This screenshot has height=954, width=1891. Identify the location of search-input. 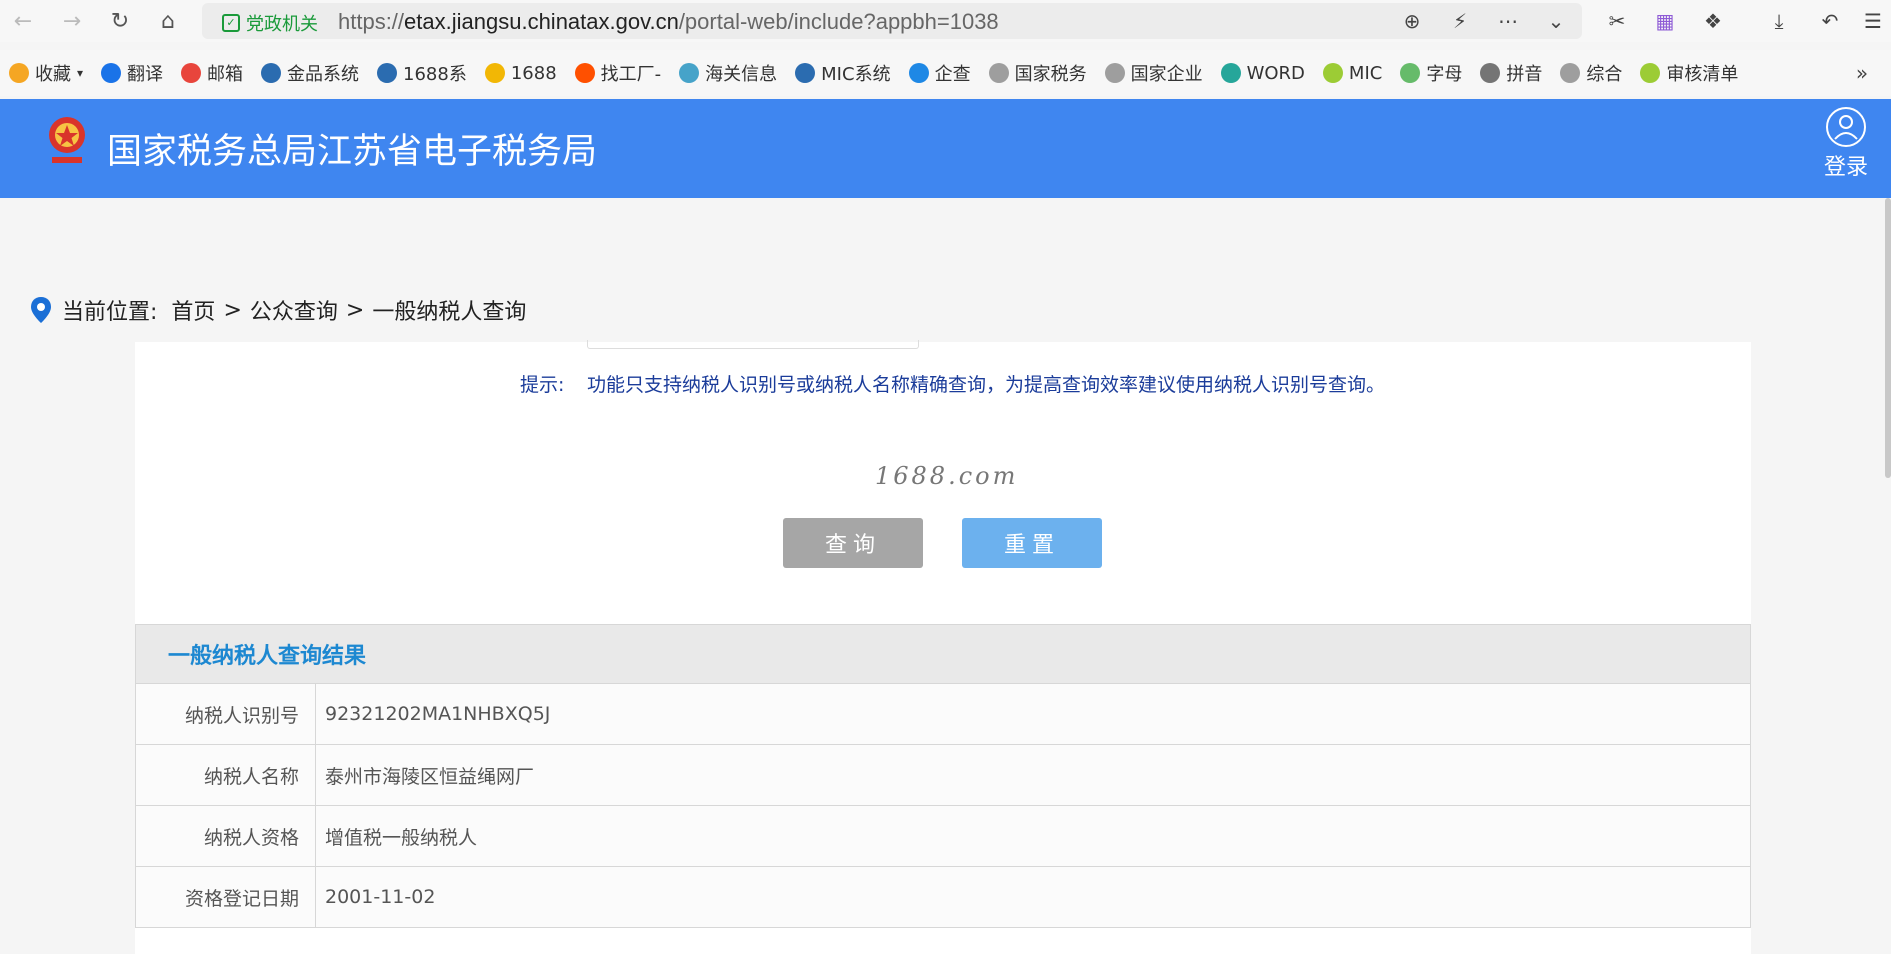
(753, 344).